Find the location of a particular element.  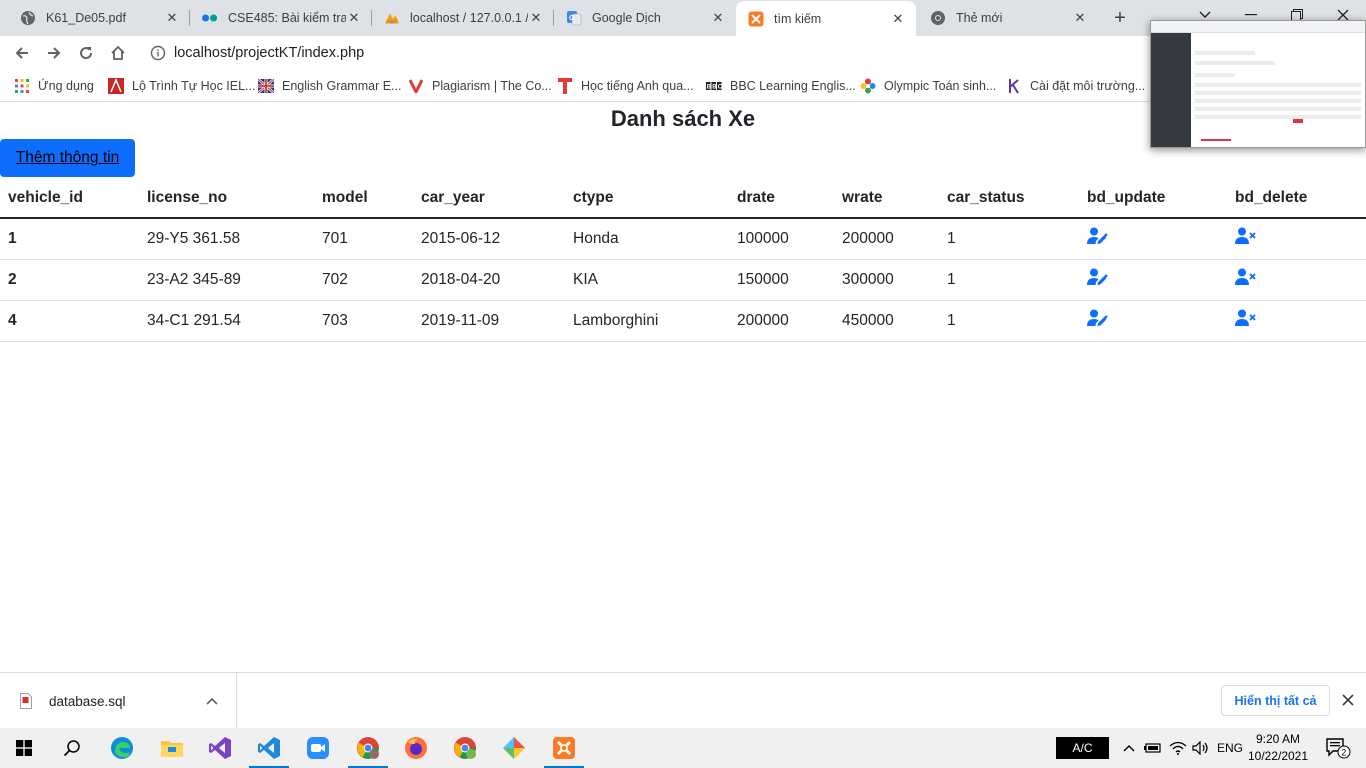

close-downloads-icon is located at coordinates (1348, 700).